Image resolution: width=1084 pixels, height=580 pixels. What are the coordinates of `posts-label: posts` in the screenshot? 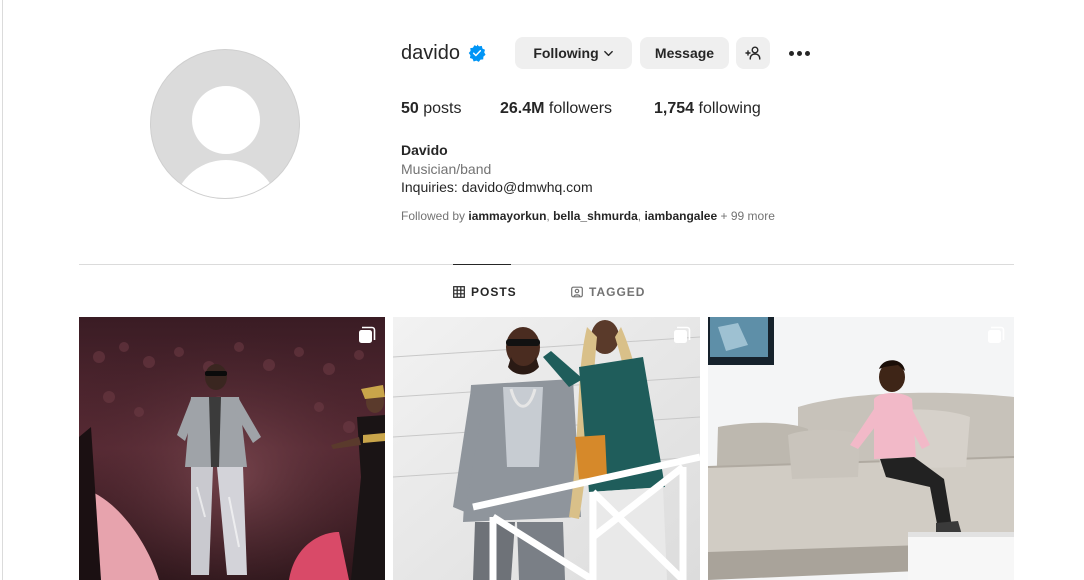 It's located at (442, 108).